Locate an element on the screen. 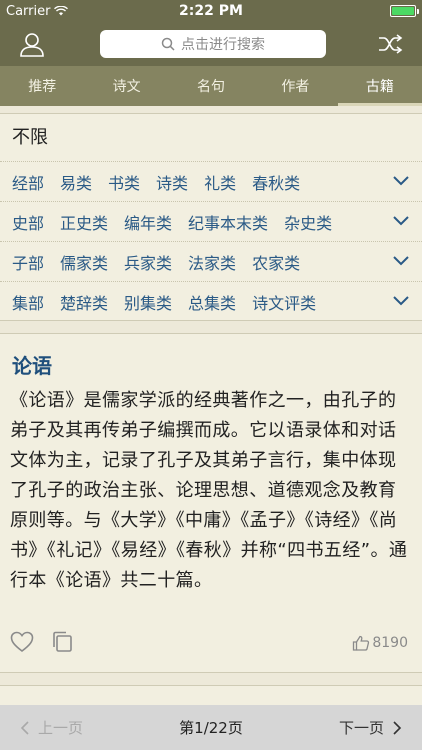 This screenshot has height=750, width=422. filter-item: 史部 is located at coordinates (28, 222).